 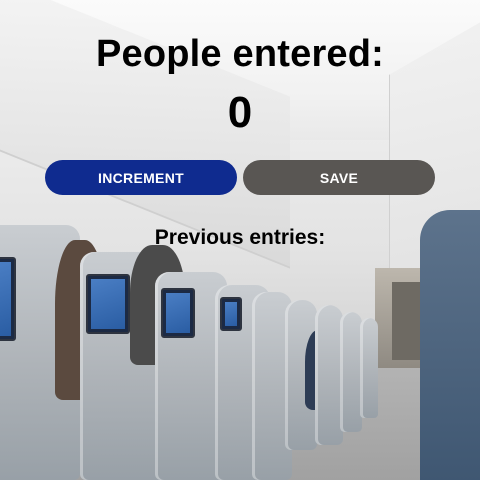 I want to click on page-title: People entered:, so click(x=240, y=54).